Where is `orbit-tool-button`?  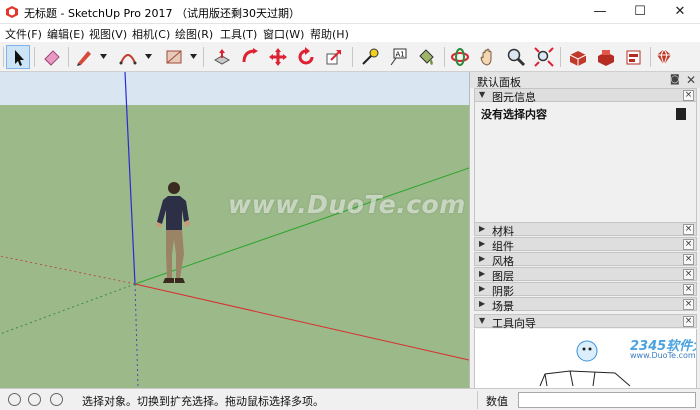
orbit-tool-button is located at coordinates (460, 57).